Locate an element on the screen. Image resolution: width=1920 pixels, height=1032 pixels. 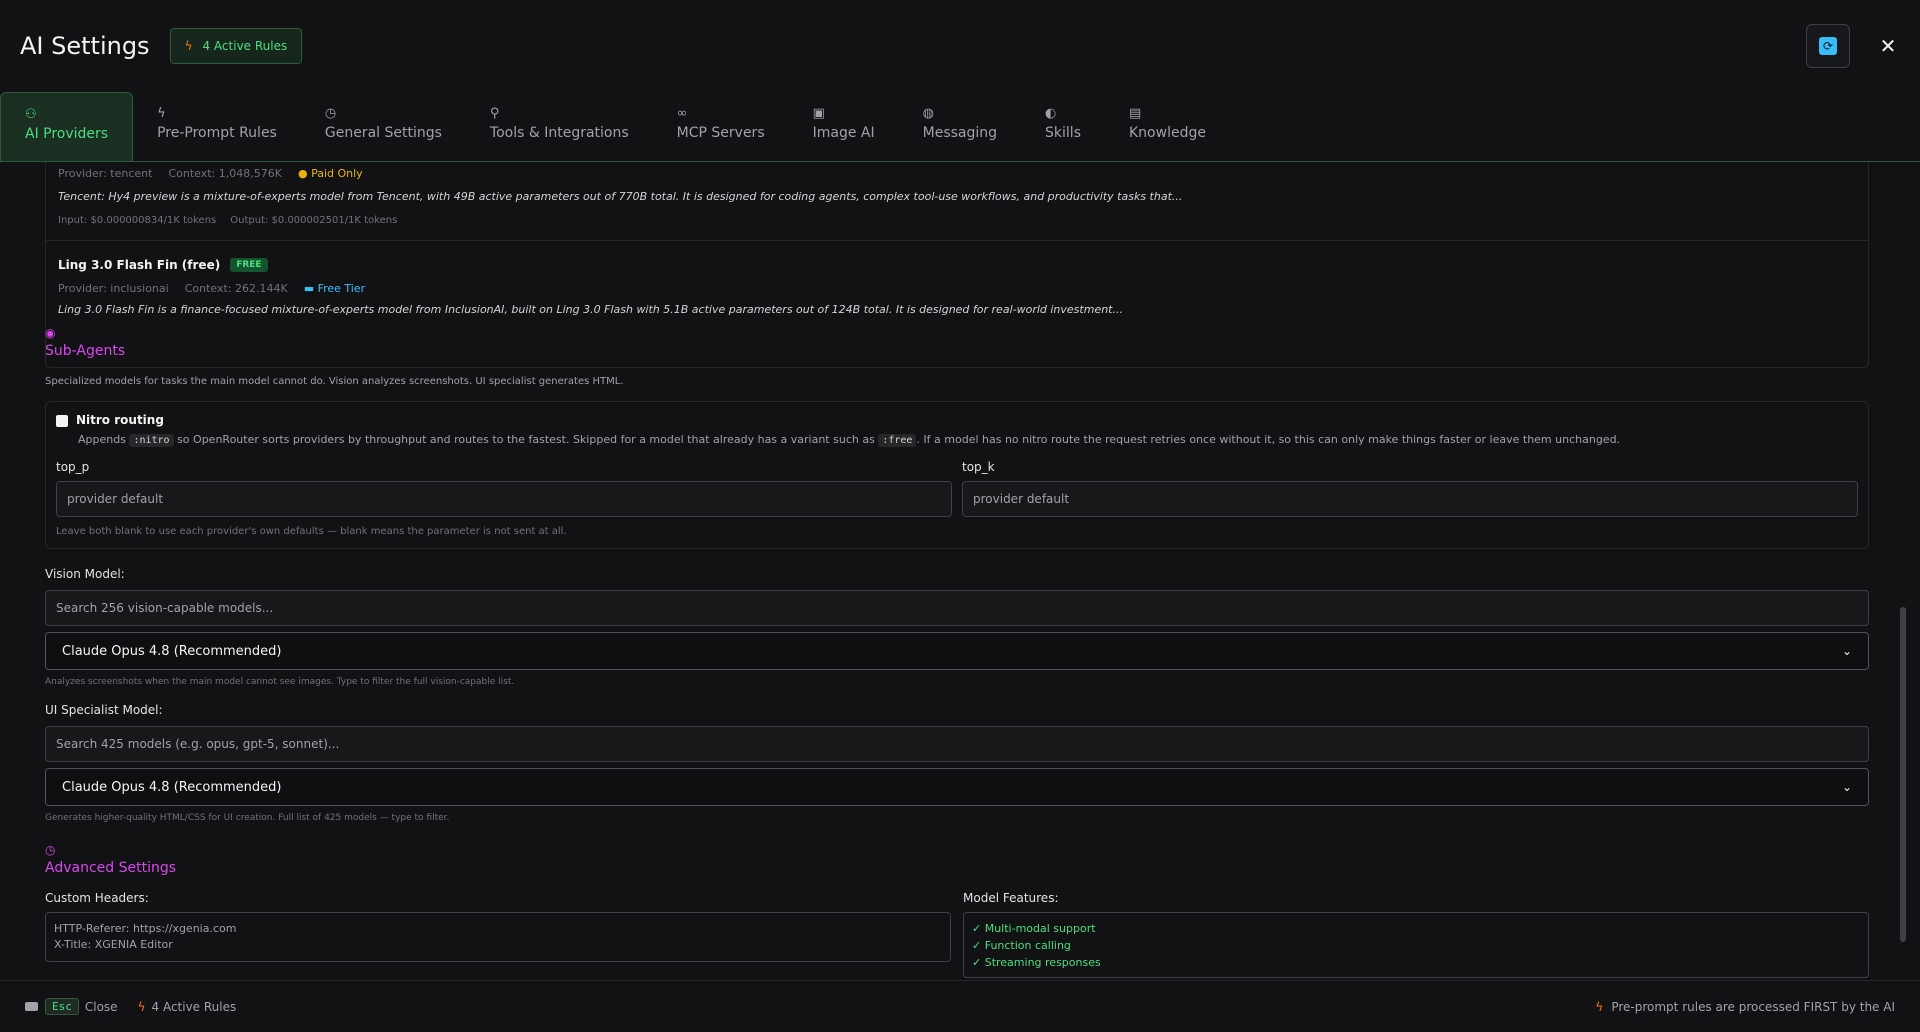
tab-skills: ◐ Skills is located at coordinates (1063, 126).